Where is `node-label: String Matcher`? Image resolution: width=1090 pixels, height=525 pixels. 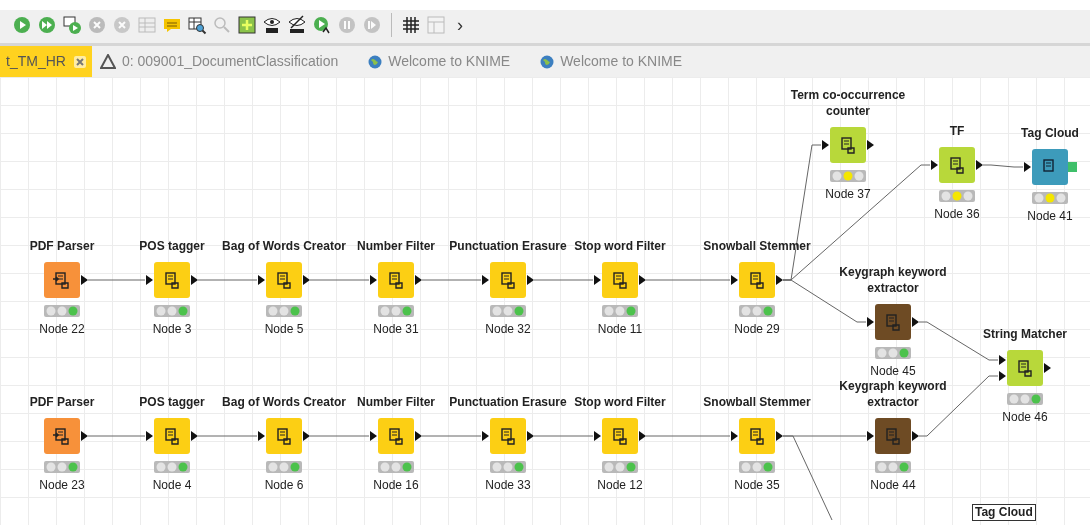
node-label: String Matcher is located at coordinates (1025, 334).